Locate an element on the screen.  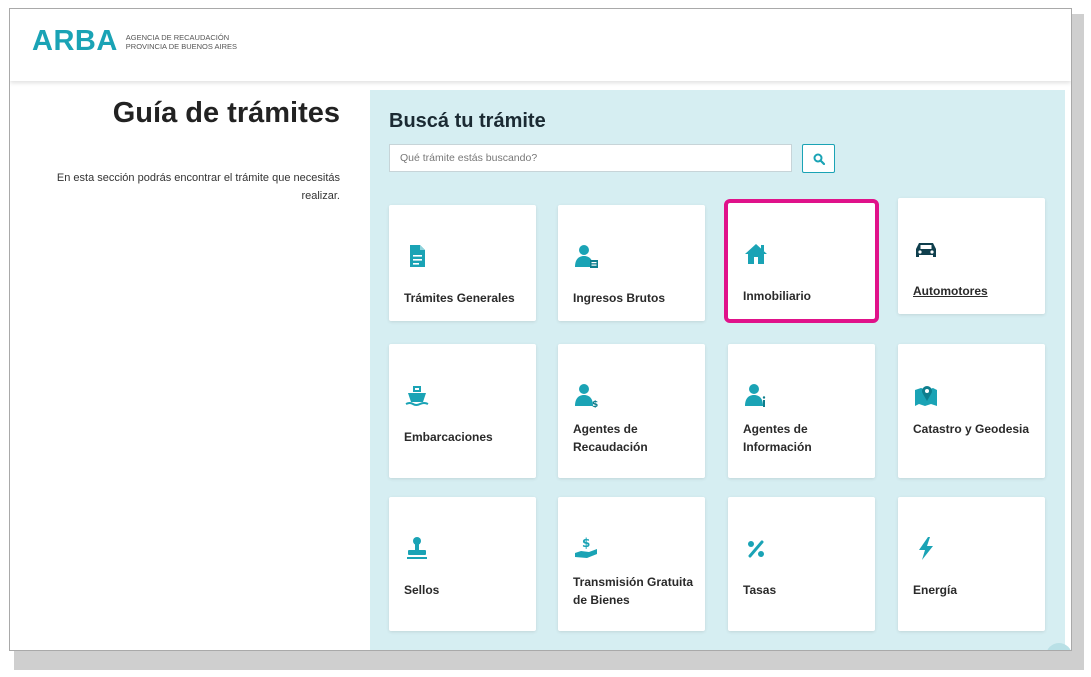
card-embarcaciones: Embarcaciones is located at coordinates (462, 411).